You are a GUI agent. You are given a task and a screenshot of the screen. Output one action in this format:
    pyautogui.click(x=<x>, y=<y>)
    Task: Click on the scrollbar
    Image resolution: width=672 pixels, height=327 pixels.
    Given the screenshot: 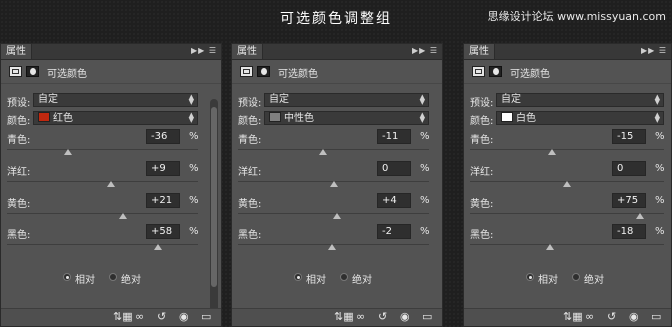 What is the action you would take?
    pyautogui.click(x=214, y=206)
    